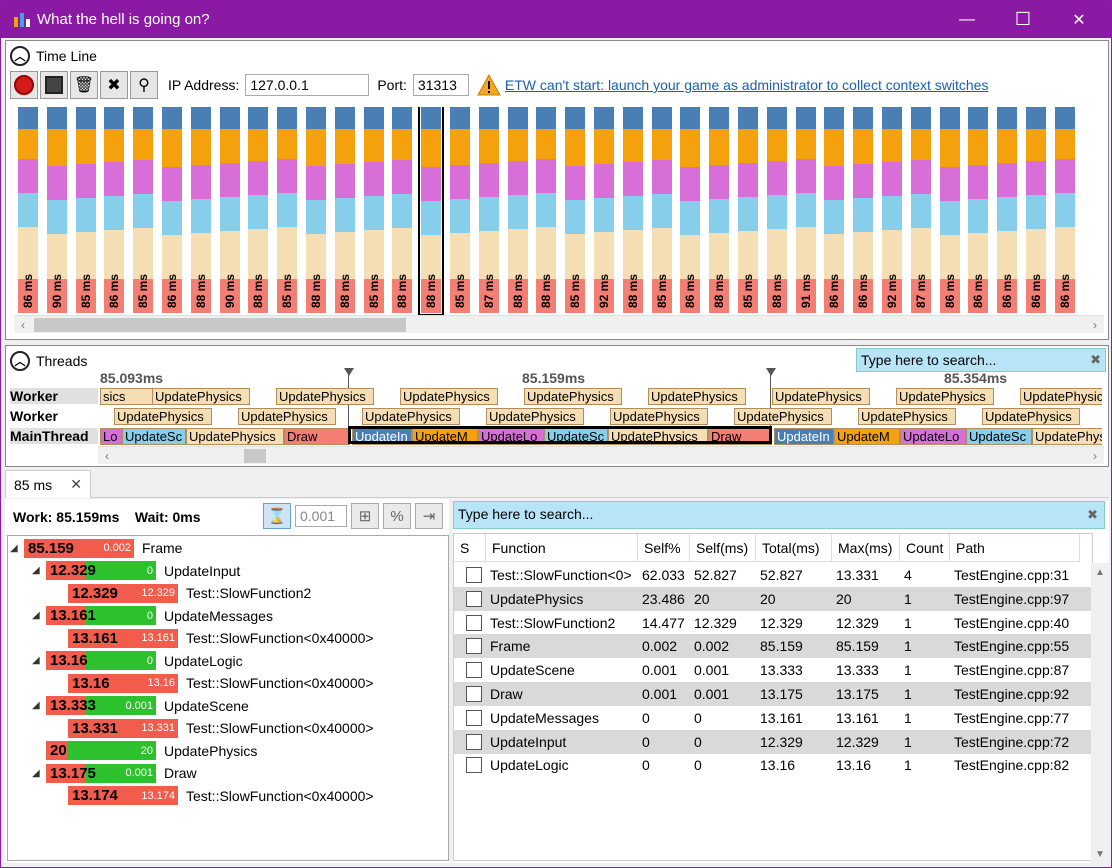 This screenshot has width=1112, height=868. Describe the element at coordinates (562, 548) in the screenshot. I see `column-header: Function` at that location.